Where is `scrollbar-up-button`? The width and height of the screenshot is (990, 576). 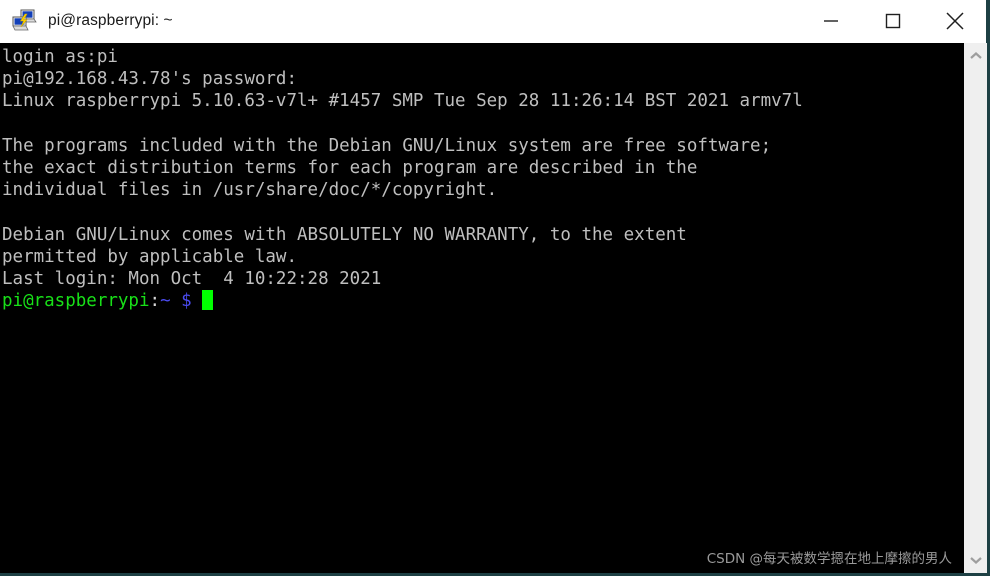 scrollbar-up-button is located at coordinates (975, 56).